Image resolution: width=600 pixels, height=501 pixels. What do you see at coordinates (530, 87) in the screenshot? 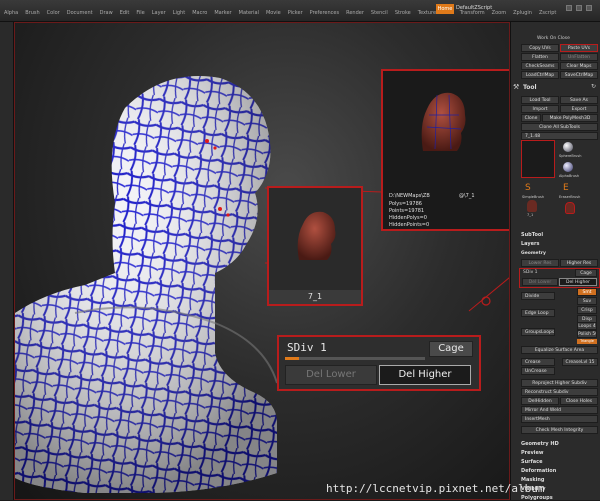
I see `tool-palette-title: Tool` at bounding box center [530, 87].